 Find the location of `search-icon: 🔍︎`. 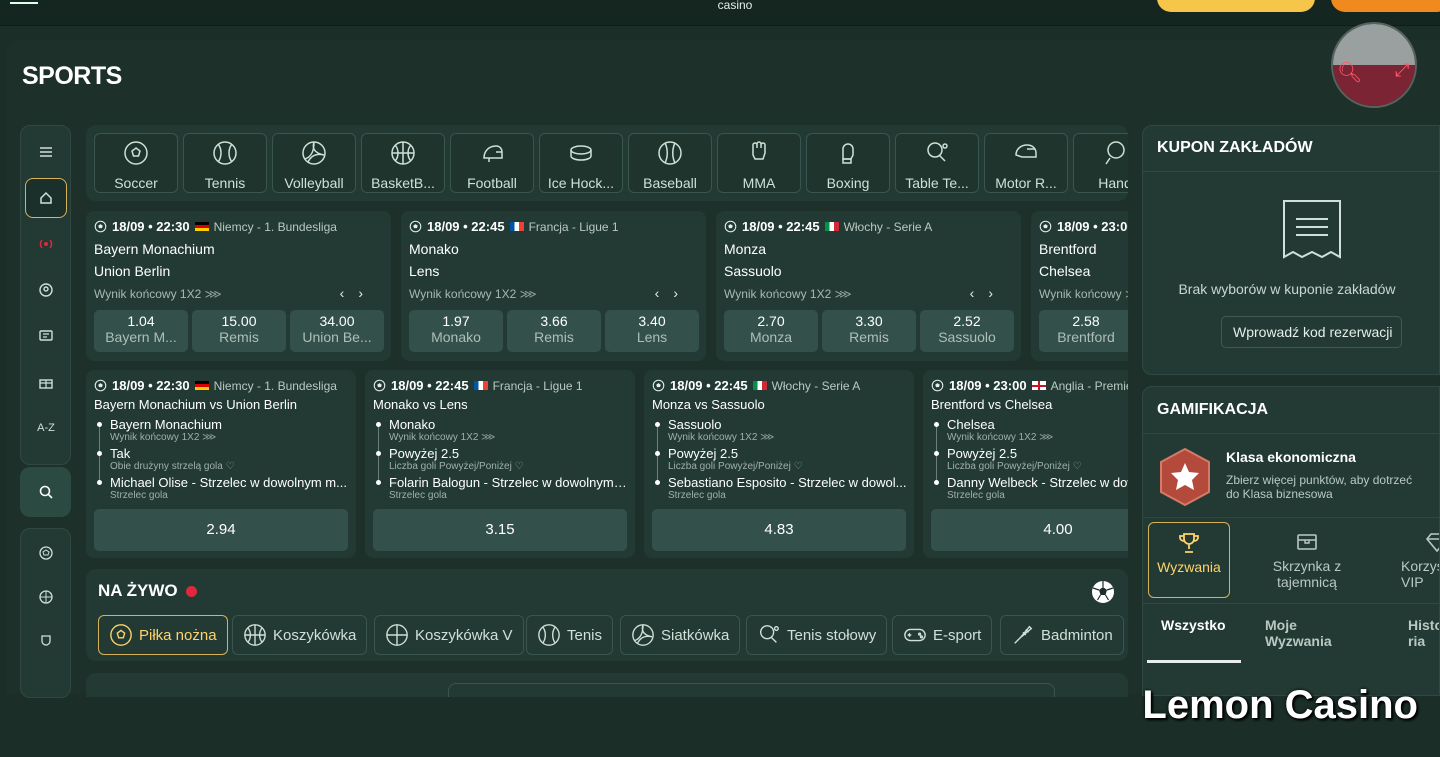

search-icon: 🔍︎ is located at coordinates (1349, 72).